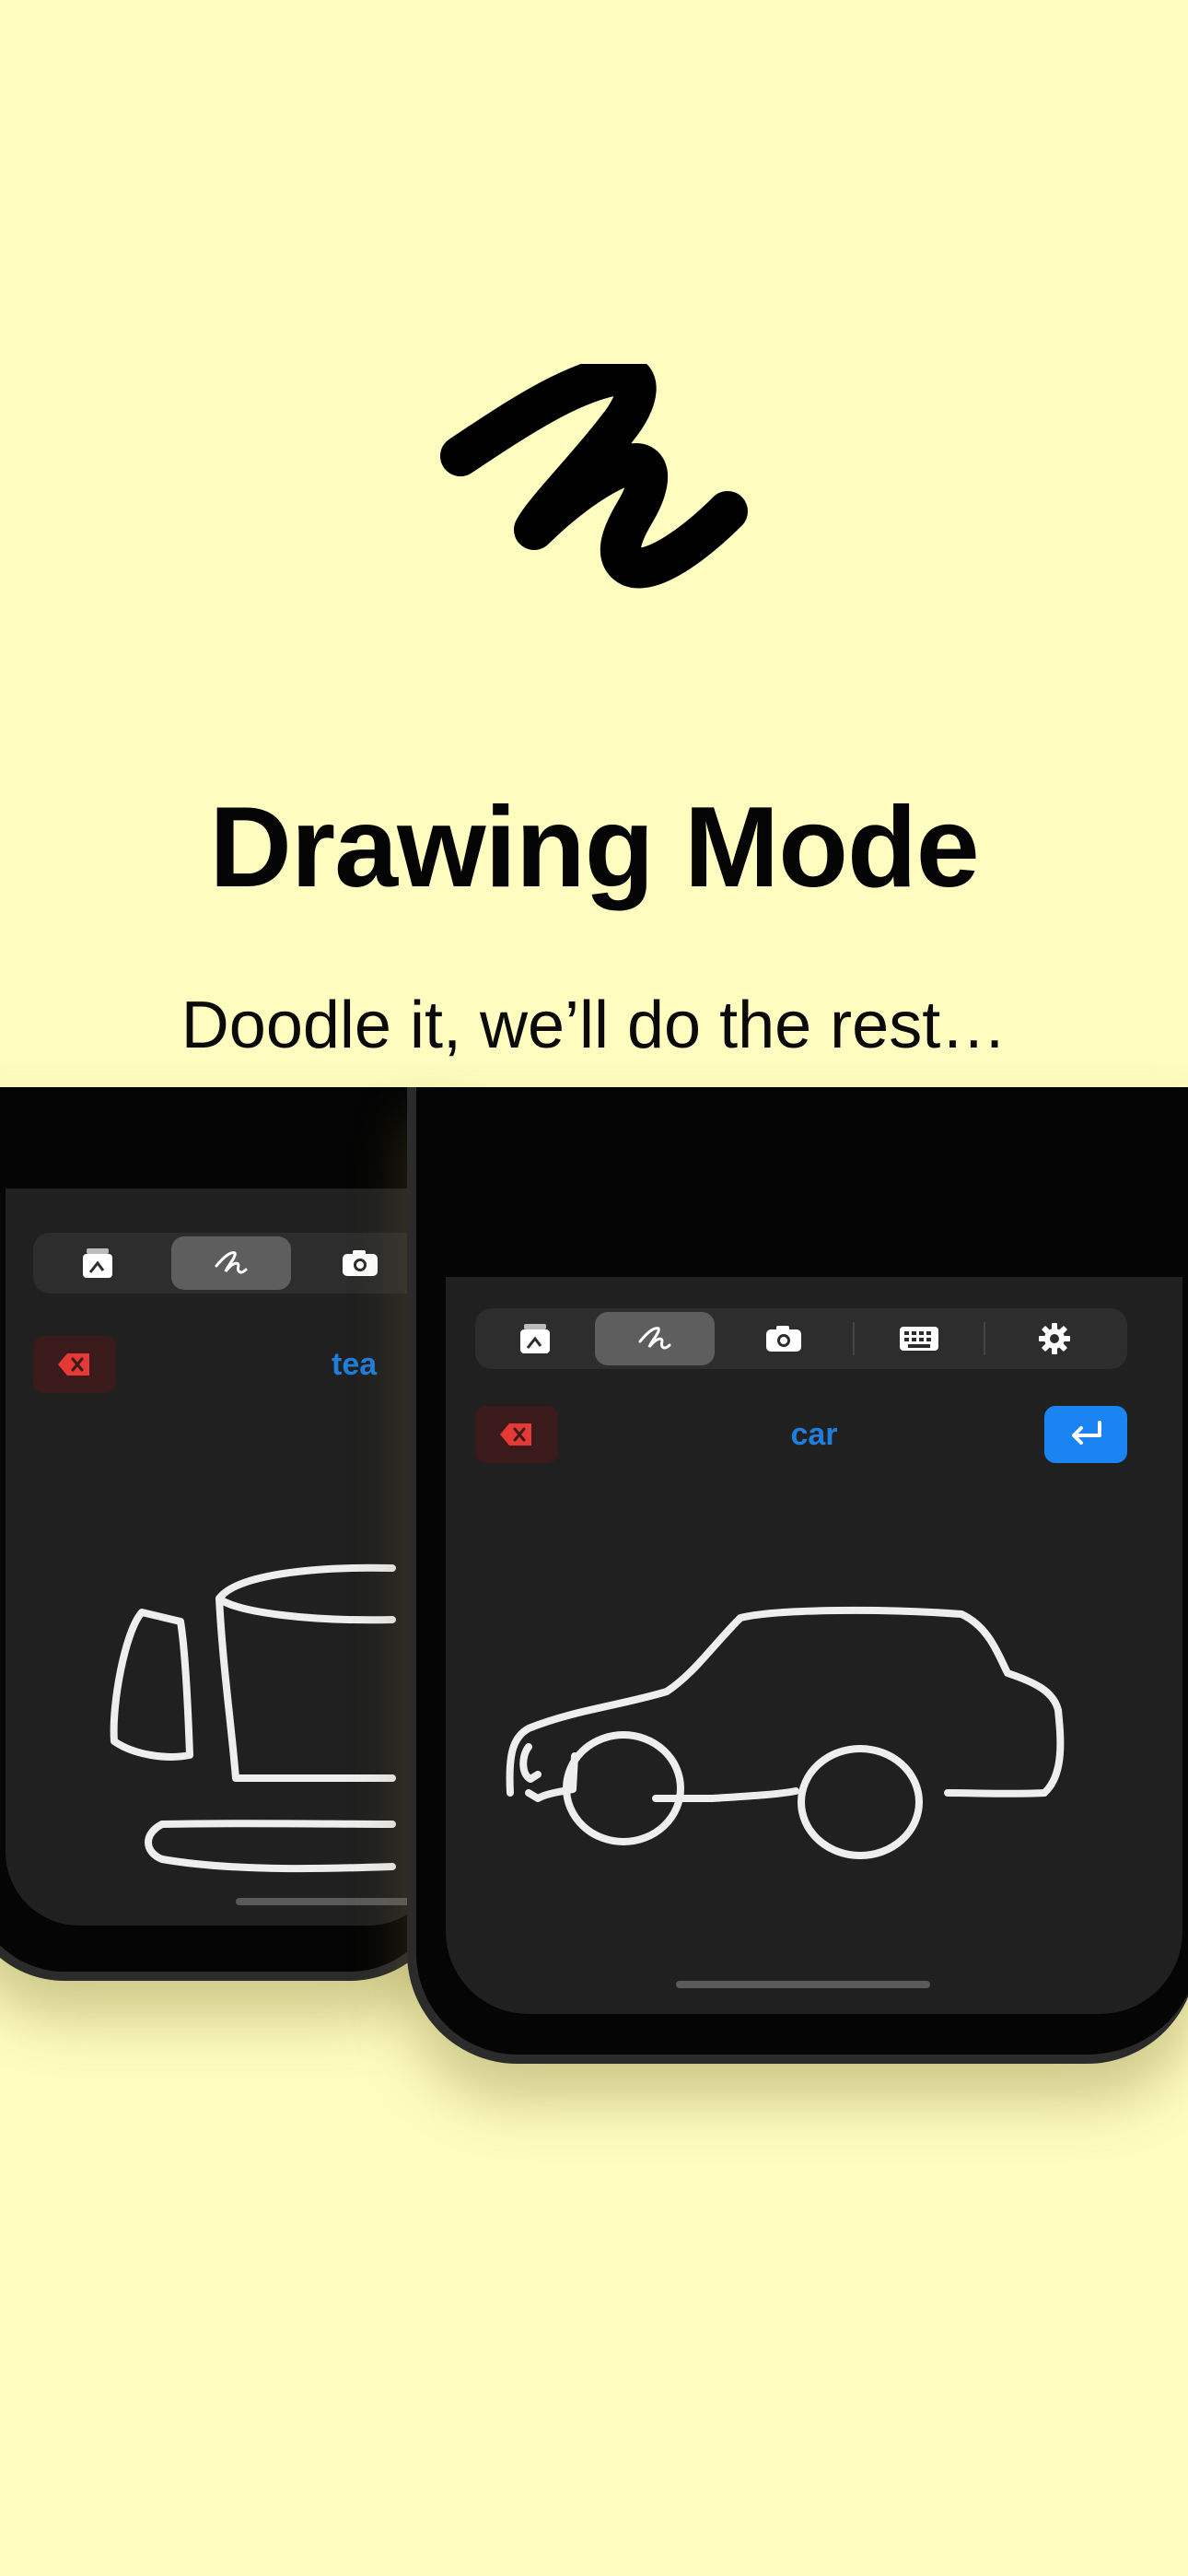  Describe the element at coordinates (785, 1732) in the screenshot. I see `car-drawing` at that location.